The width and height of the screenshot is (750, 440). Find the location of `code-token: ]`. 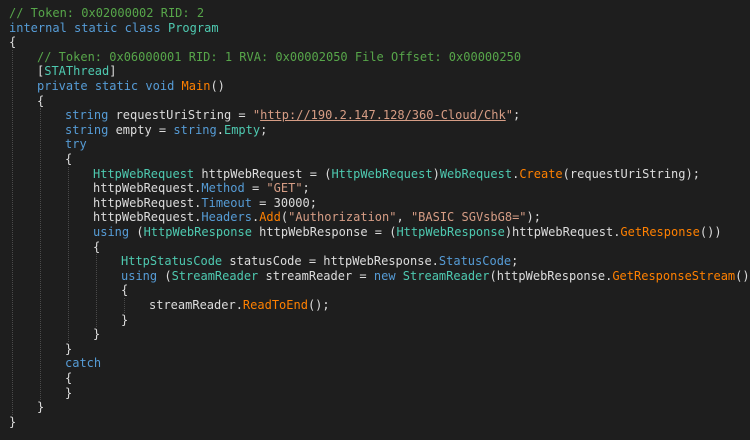

code-token: ] is located at coordinates (113, 71).